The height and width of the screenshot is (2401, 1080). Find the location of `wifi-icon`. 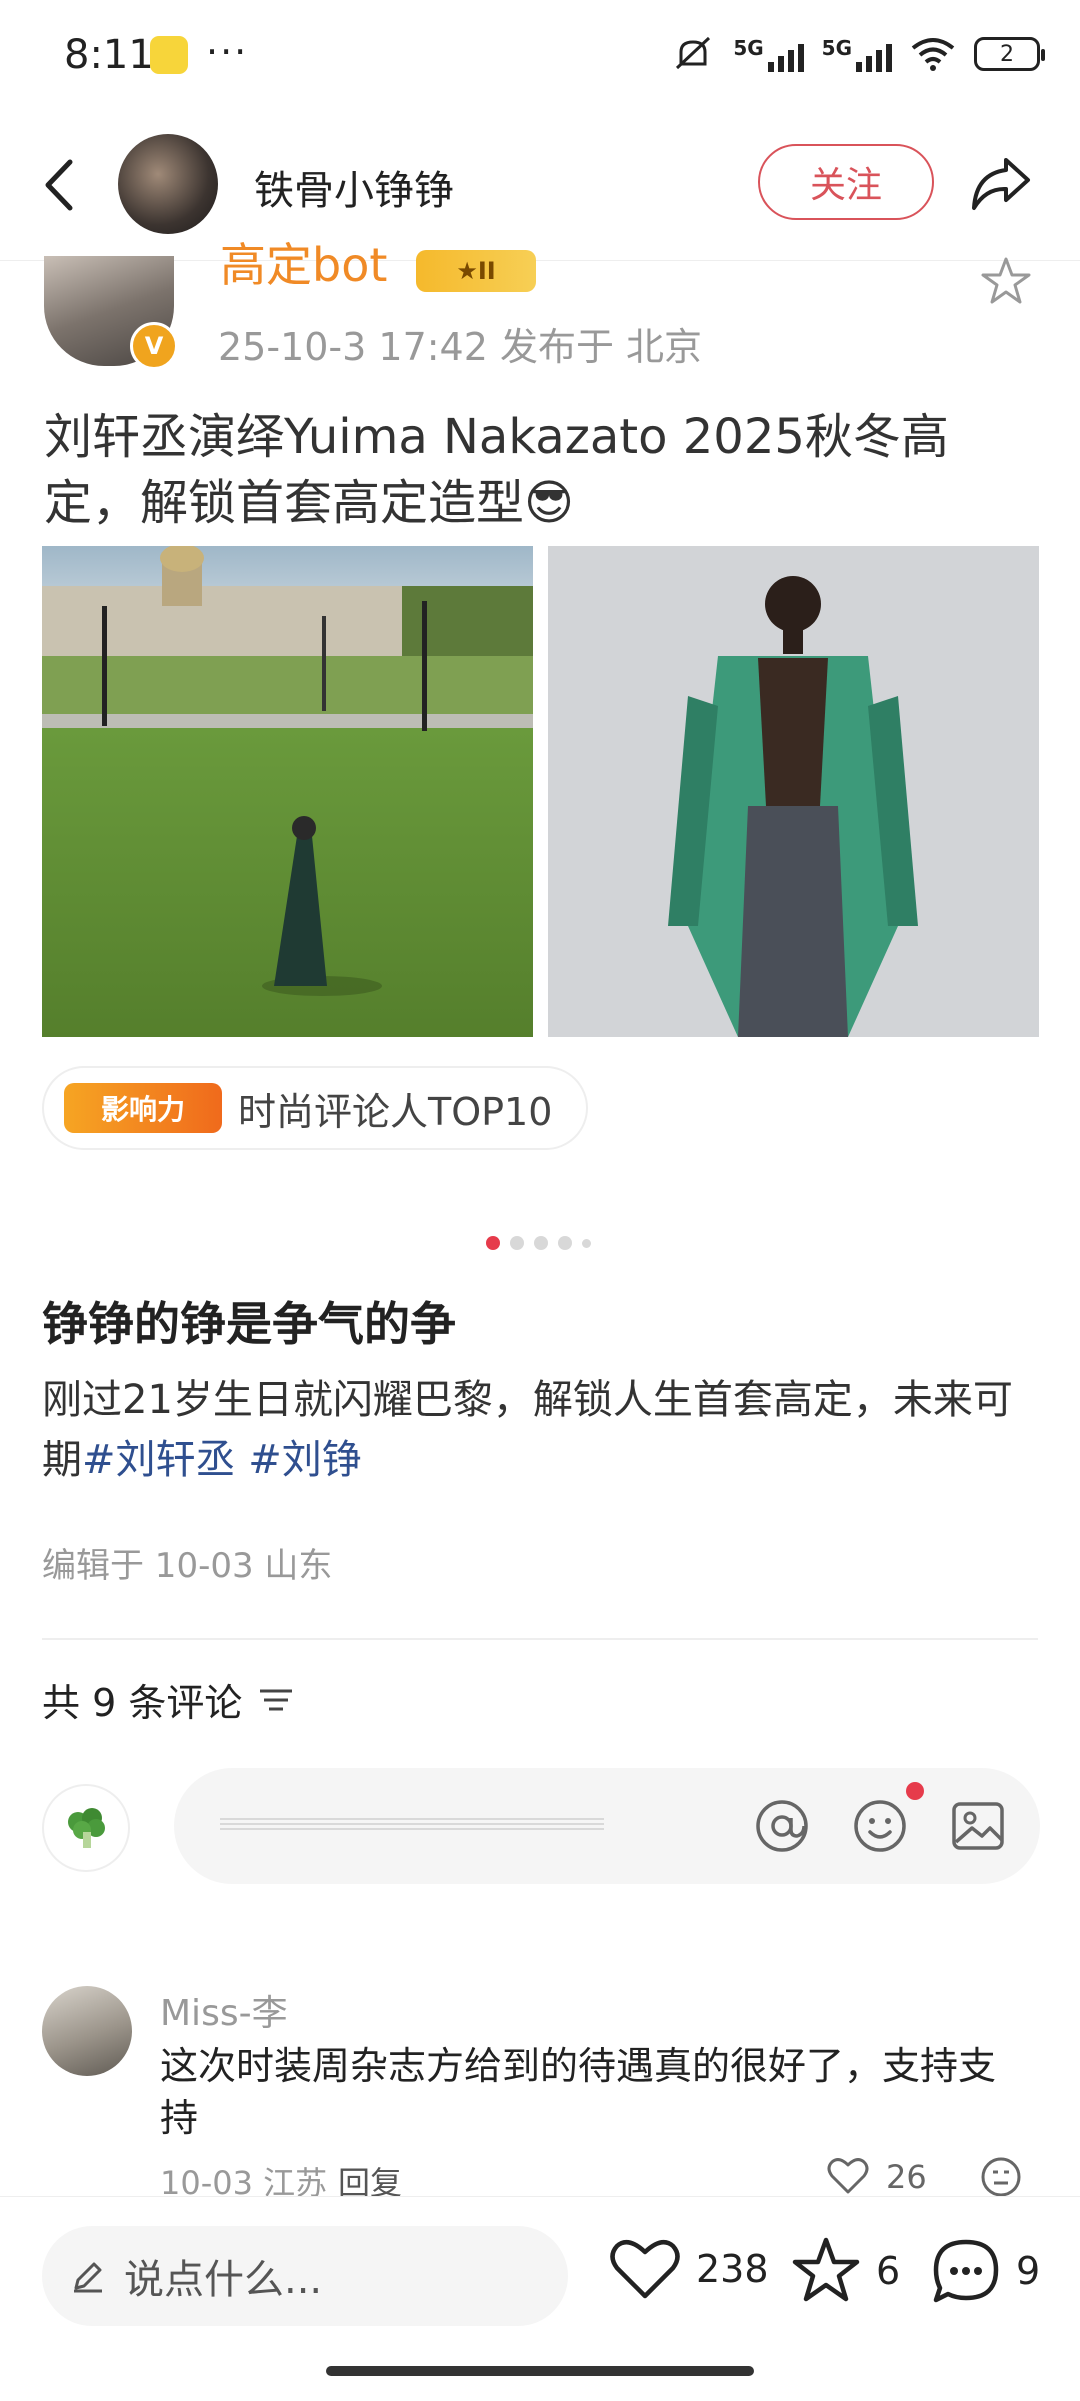

wifi-icon is located at coordinates (933, 54).